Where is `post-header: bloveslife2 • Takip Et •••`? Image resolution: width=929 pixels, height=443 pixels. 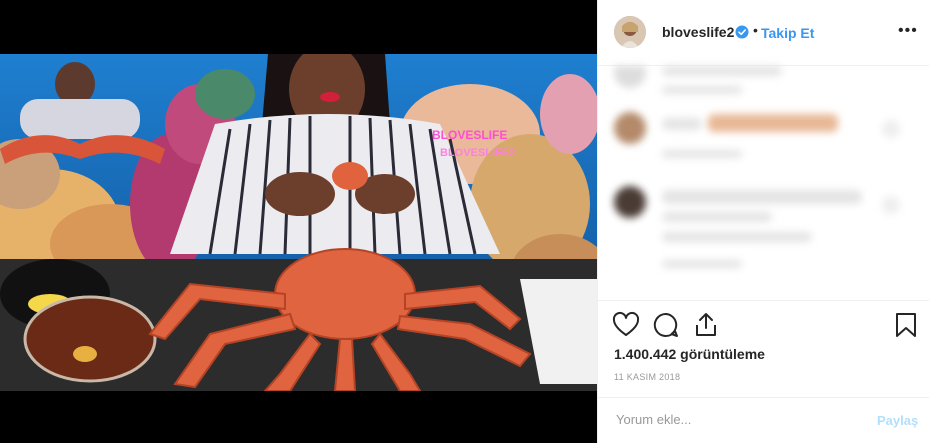 post-header: bloveslife2 • Takip Et ••• is located at coordinates (763, 33).